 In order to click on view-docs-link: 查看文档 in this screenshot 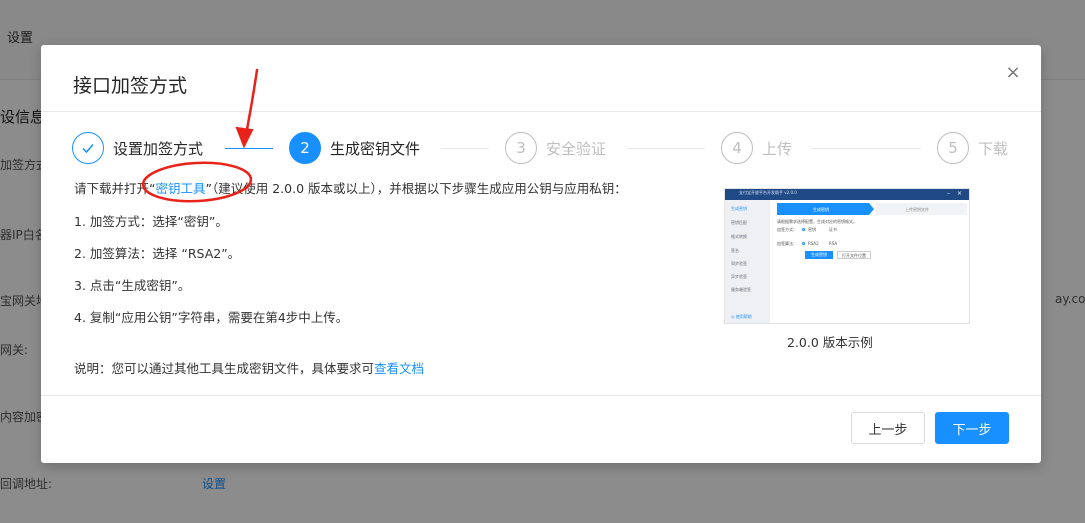, I will do `click(399, 368)`.